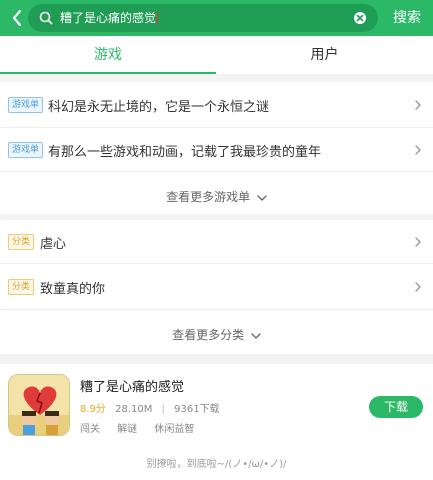 This screenshot has height=480, width=433. Describe the element at coordinates (208, 335) in the screenshot. I see `more-categories-label: 查看更多分类` at that location.